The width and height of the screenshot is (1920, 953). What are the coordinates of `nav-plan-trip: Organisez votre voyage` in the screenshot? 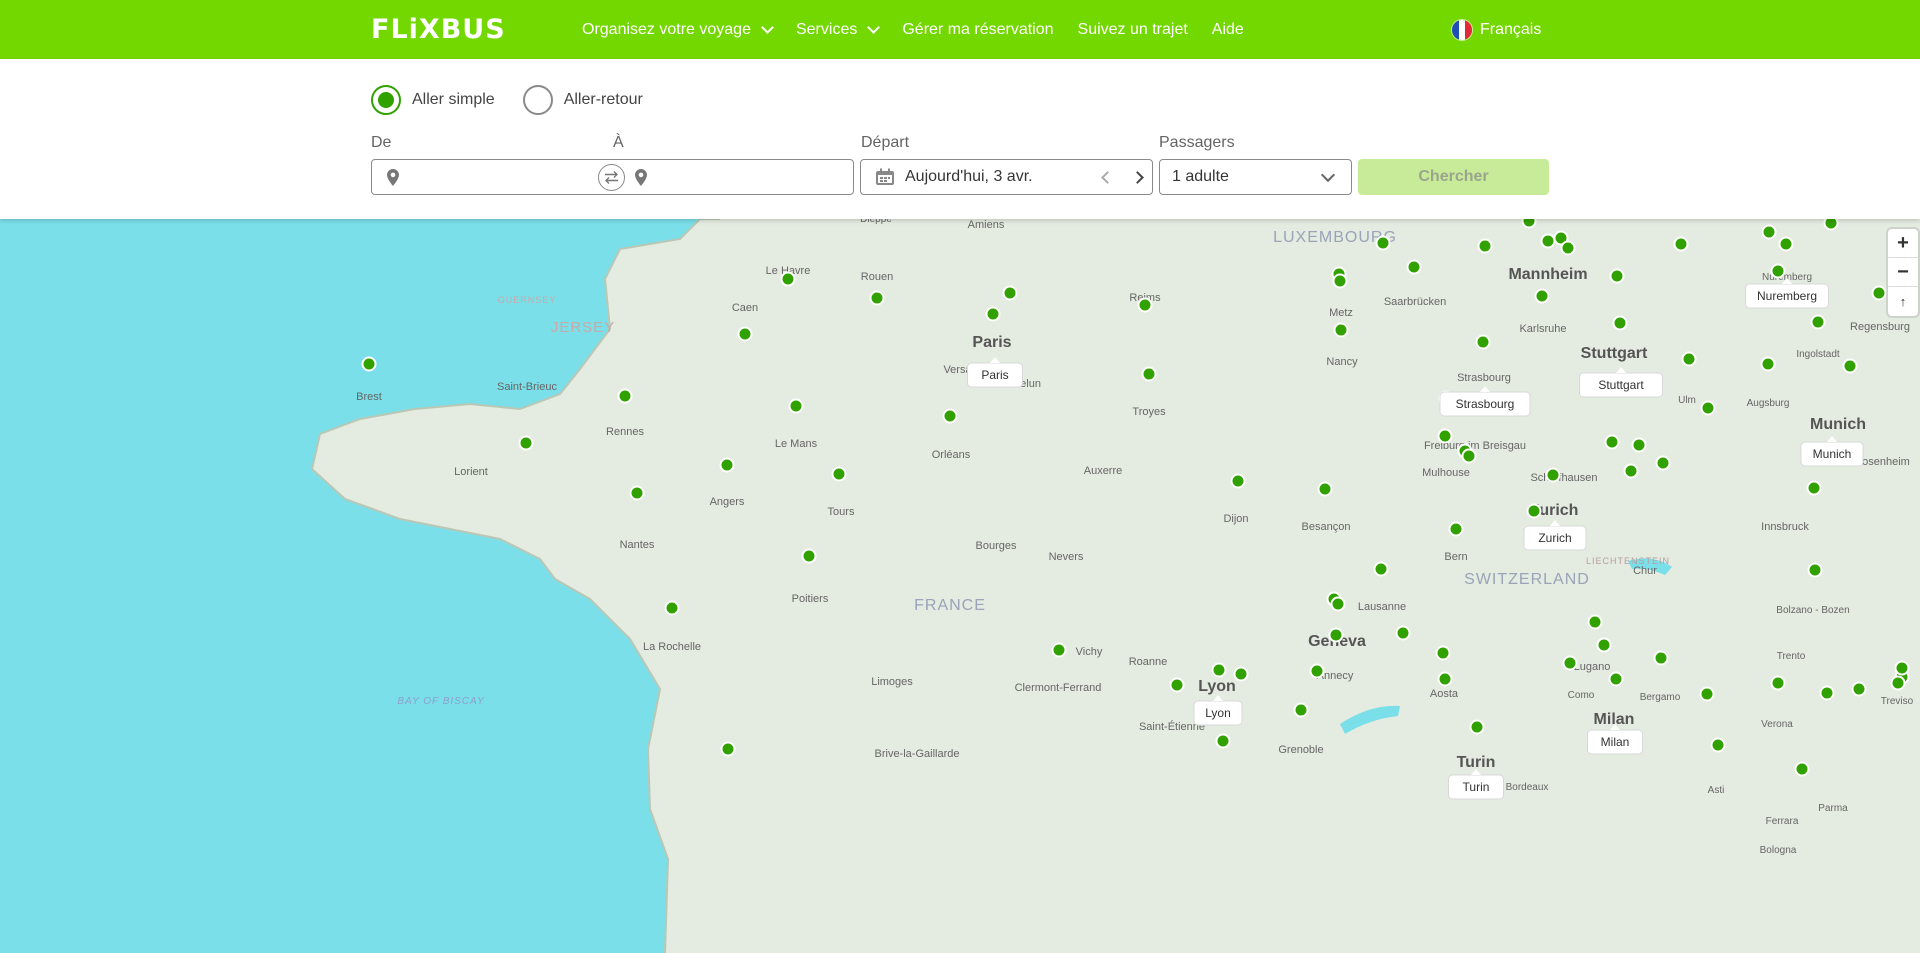 It's located at (678, 30).